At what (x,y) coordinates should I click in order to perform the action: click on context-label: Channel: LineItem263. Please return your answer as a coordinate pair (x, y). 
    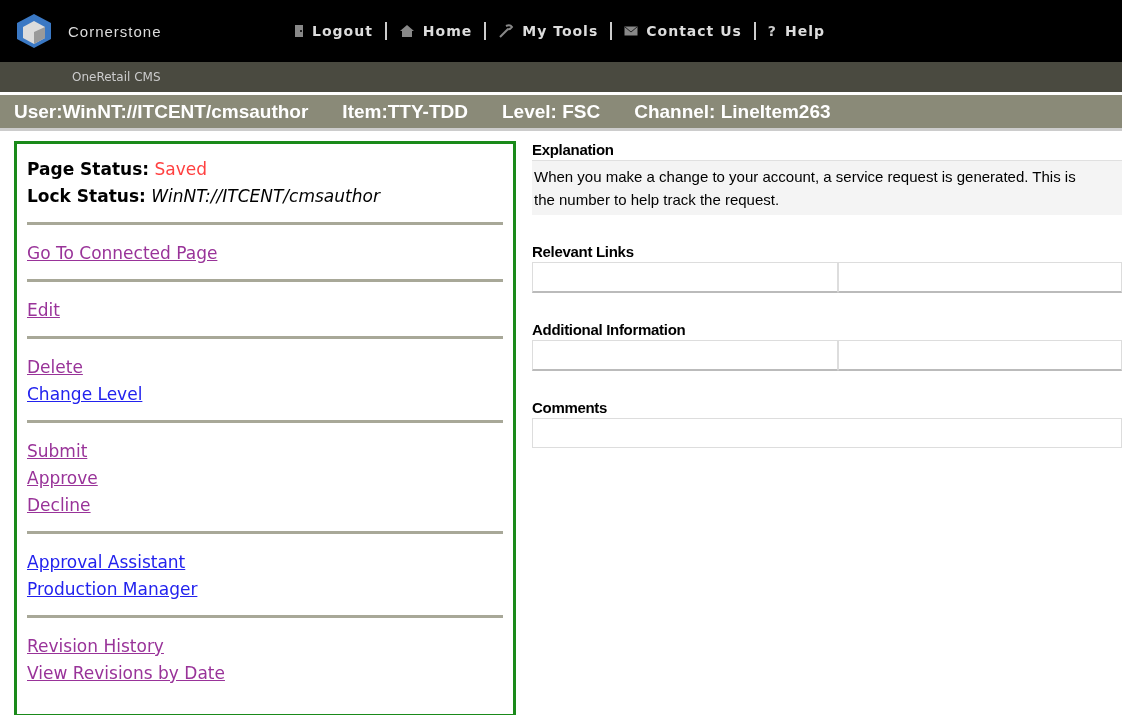
    Looking at the image, I should click on (732, 111).